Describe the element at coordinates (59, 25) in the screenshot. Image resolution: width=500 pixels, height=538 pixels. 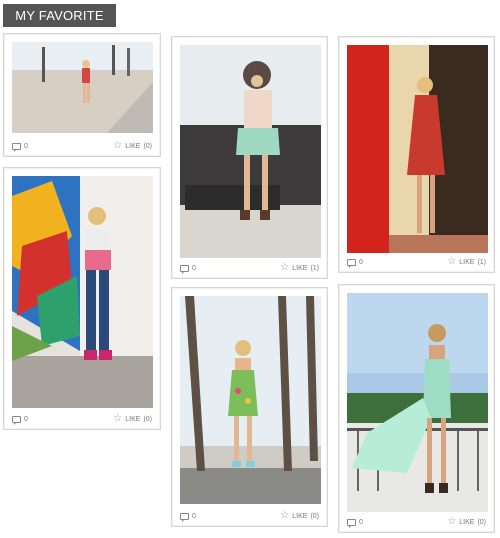
I see `page-title: MY FAVORITE LOOKS` at that location.